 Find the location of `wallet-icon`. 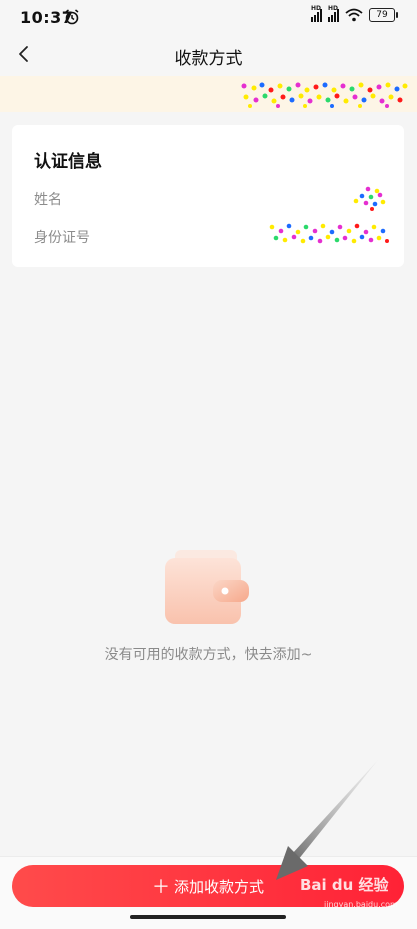

wallet-icon is located at coordinates (207, 587).